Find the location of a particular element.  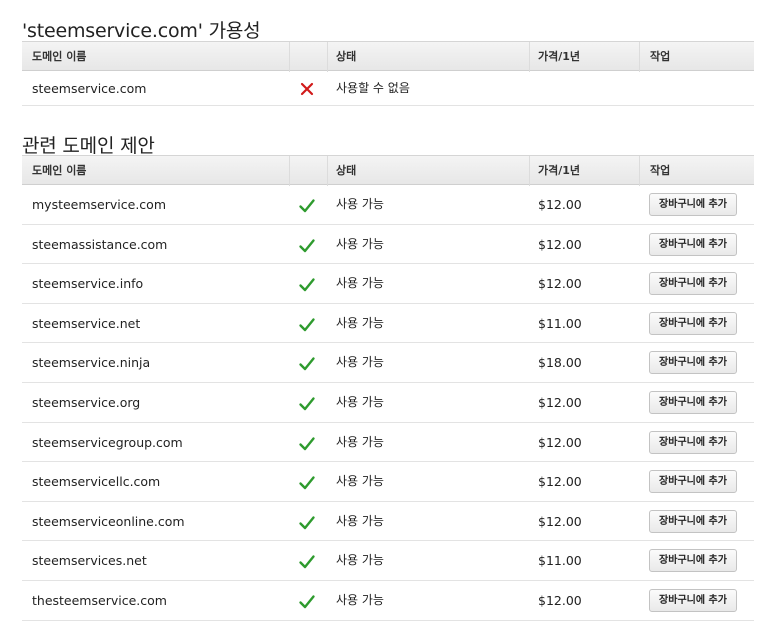

availability-header-row: 도메인 이름 상태 가격/1년 작업 is located at coordinates (388, 56).